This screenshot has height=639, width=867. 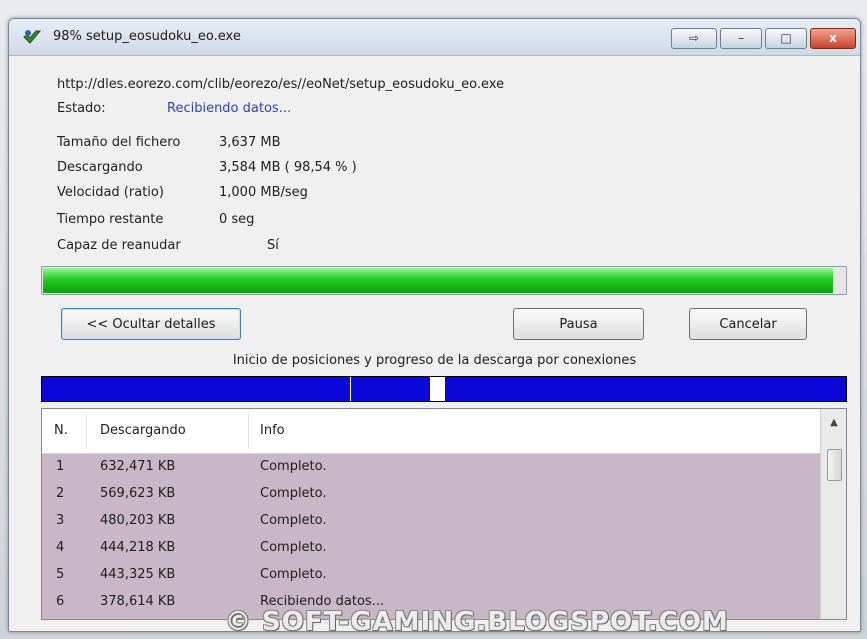 What do you see at coordinates (60, 574) in the screenshot?
I see `row-number: 5` at bounding box center [60, 574].